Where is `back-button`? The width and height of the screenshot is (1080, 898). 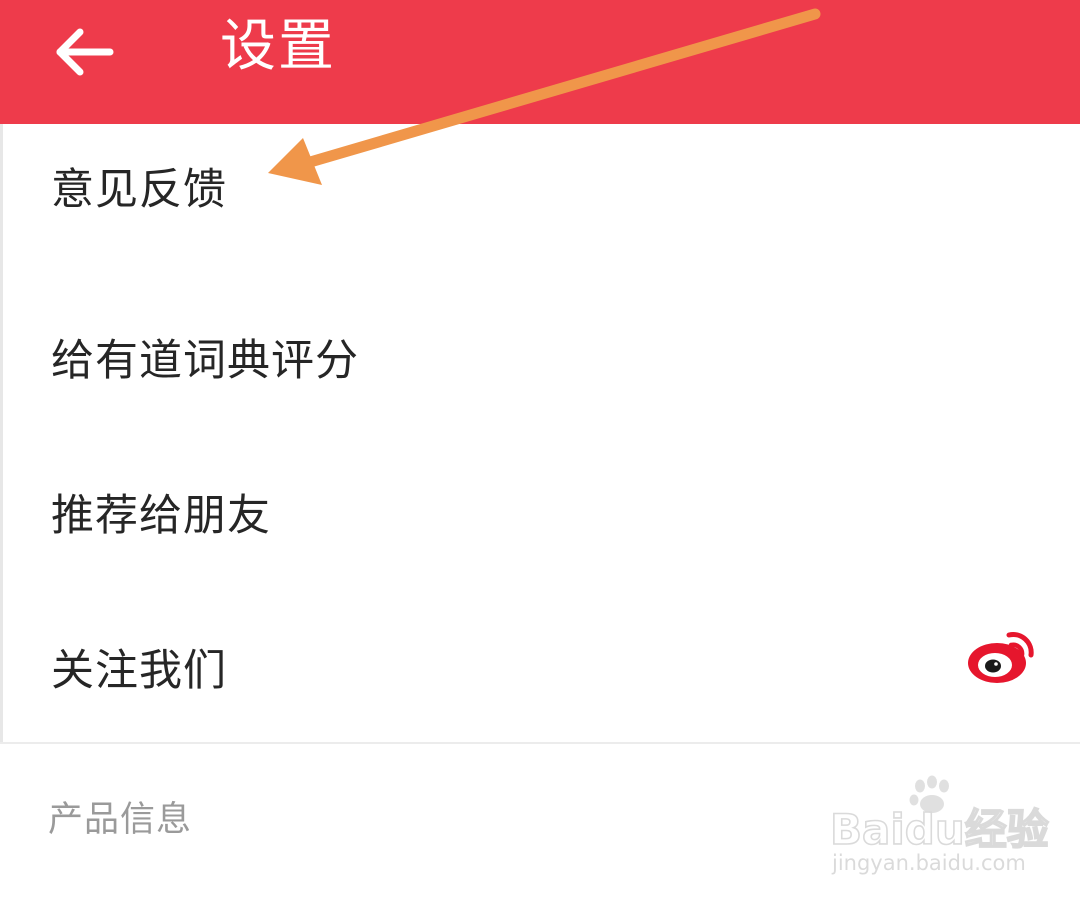 back-button is located at coordinates (86, 45).